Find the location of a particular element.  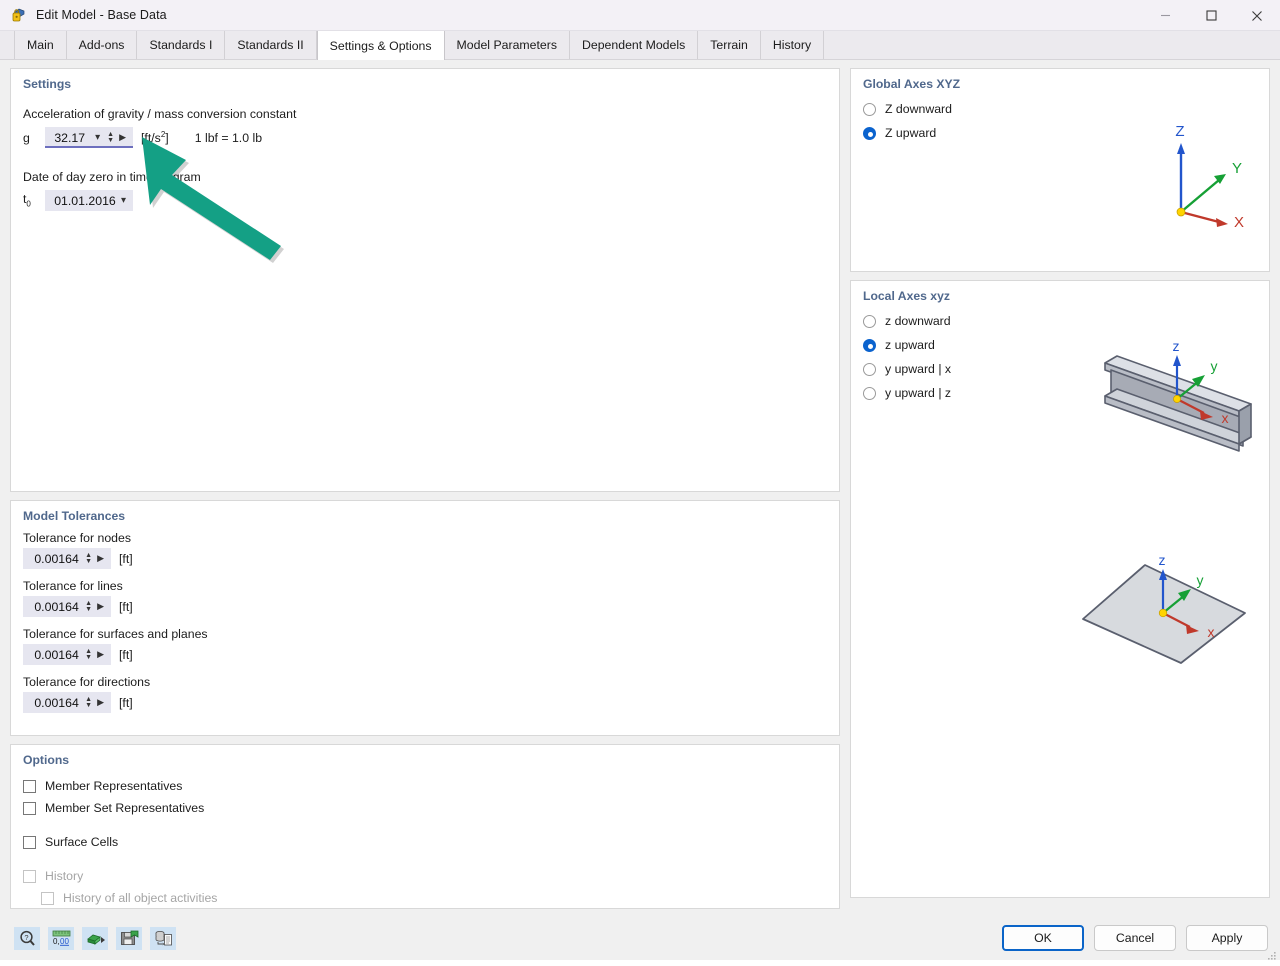

tab-label: Main is located at coordinates (40, 45).